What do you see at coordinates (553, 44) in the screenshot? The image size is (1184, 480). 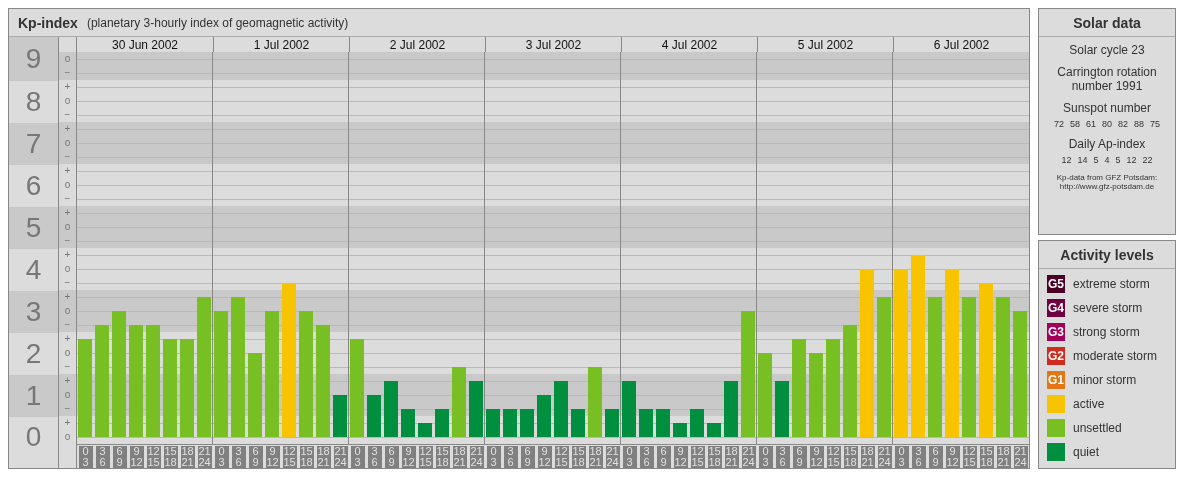 I see `date-label: 3 Jul 2002` at bounding box center [553, 44].